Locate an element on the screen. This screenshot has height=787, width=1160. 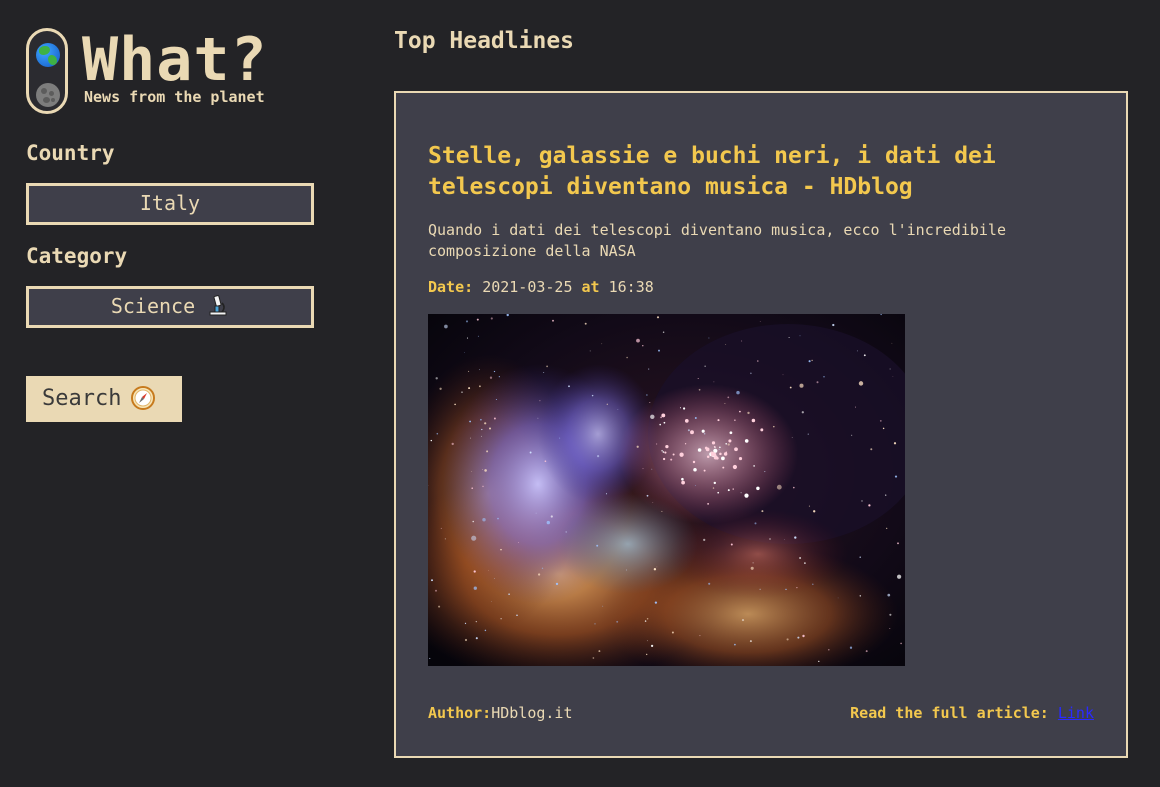
article-link-row: Read the full article: Link is located at coordinates (972, 713).